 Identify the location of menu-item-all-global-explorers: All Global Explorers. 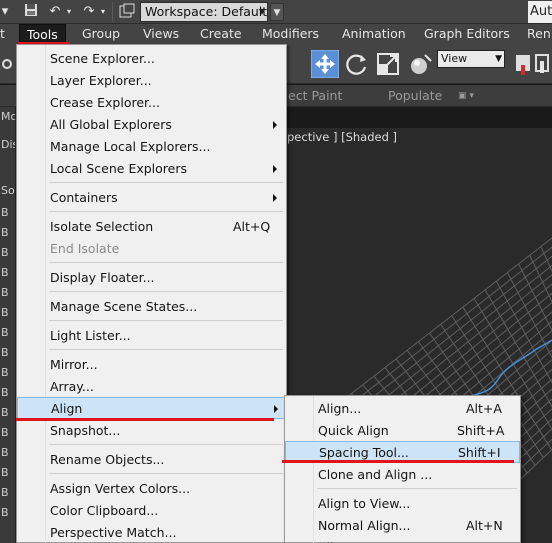
(151, 125).